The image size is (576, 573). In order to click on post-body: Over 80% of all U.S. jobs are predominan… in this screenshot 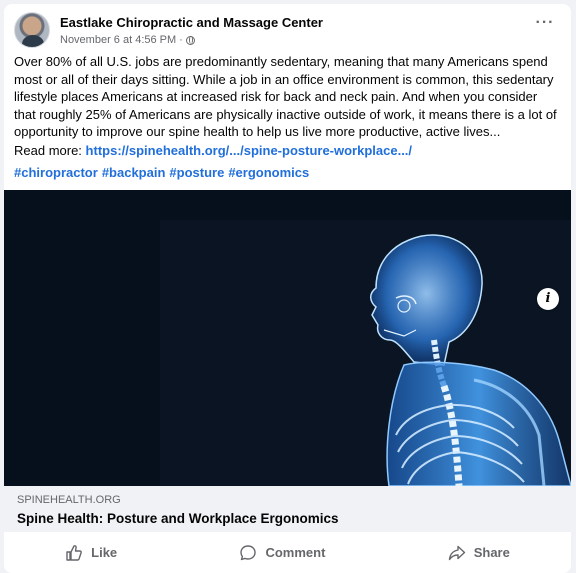, I will do `click(285, 96)`.